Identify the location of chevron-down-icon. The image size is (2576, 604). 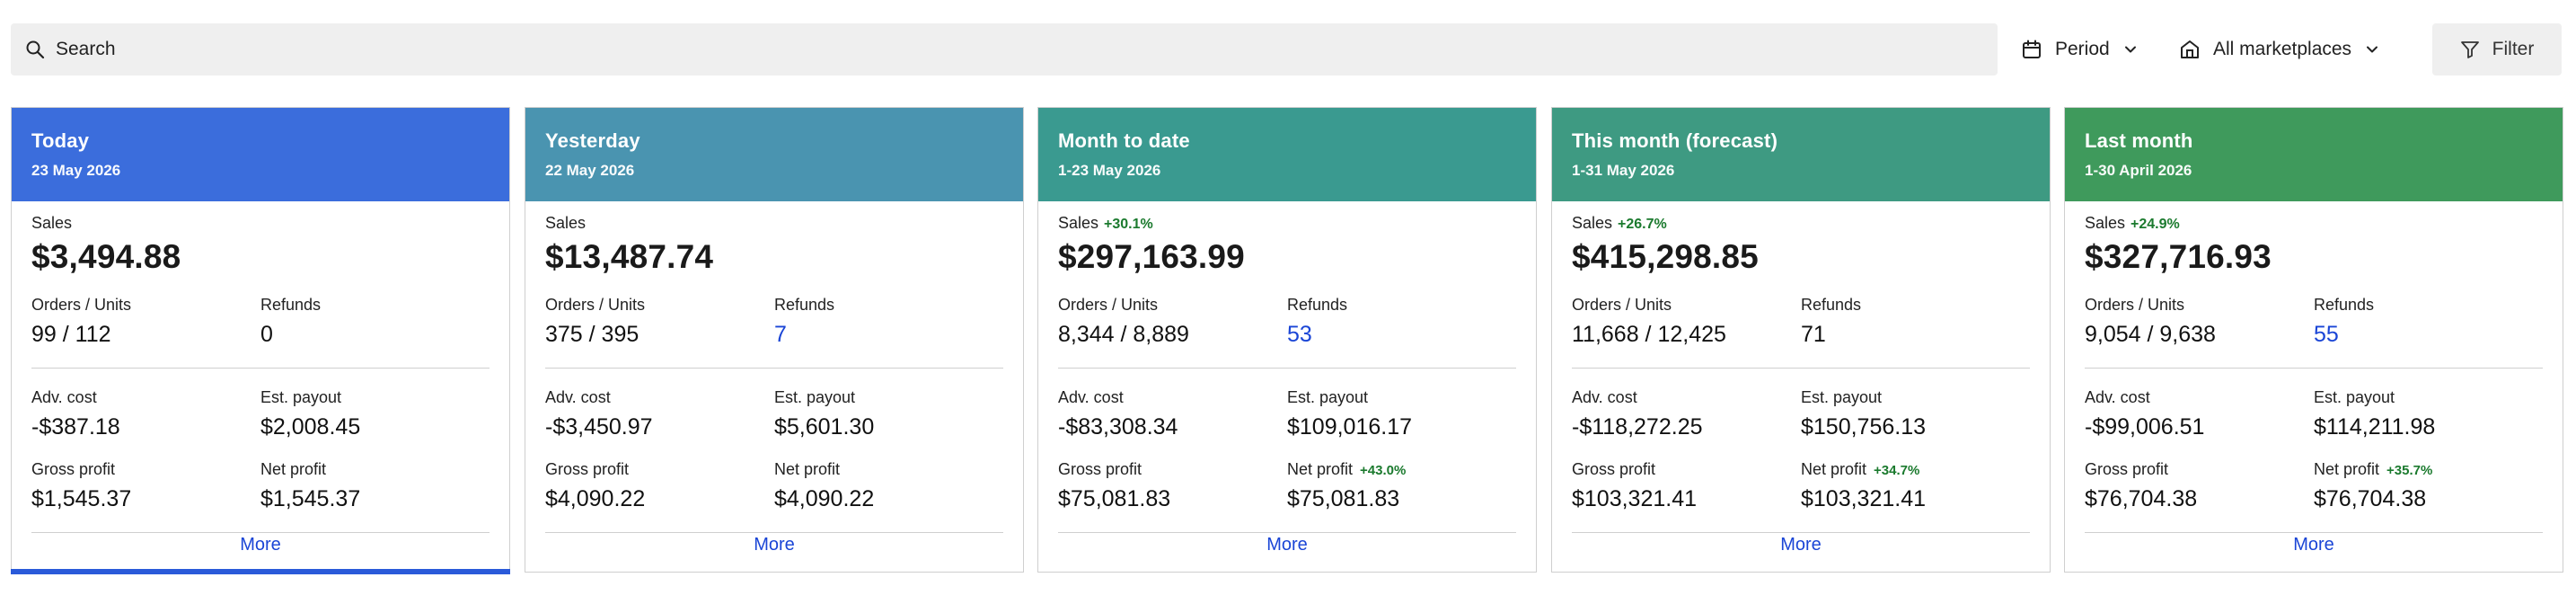
(2130, 49).